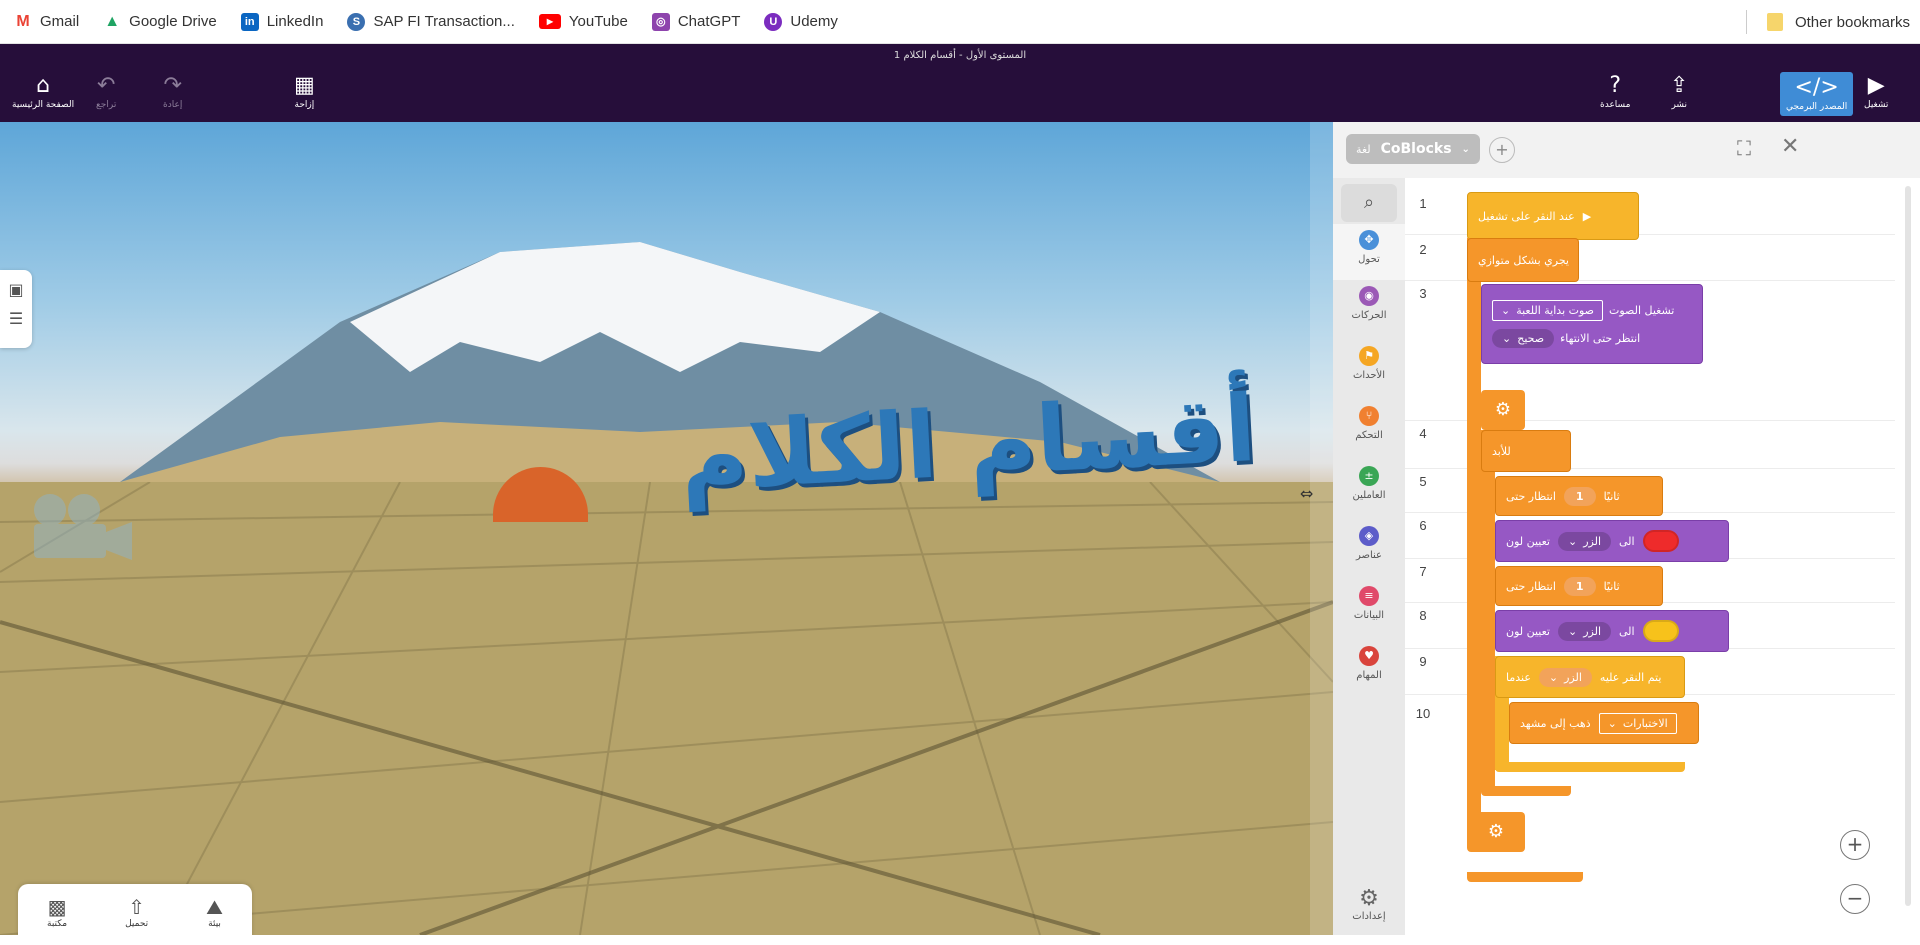 This screenshot has width=1920, height=945. I want to click on linkedin-icon: in, so click(249, 21).